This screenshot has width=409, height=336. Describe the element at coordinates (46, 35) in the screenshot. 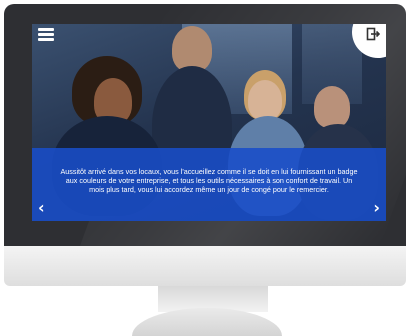

I see `hamburger-menu-icon` at that location.